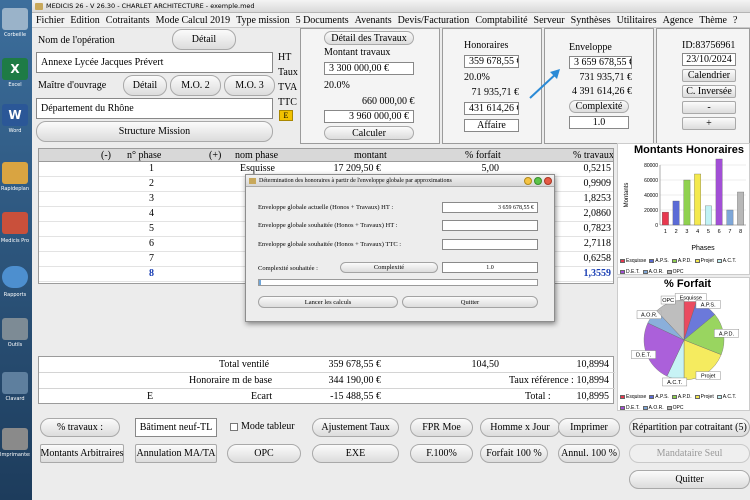  I want to click on header-plus: (+), so click(215, 155).